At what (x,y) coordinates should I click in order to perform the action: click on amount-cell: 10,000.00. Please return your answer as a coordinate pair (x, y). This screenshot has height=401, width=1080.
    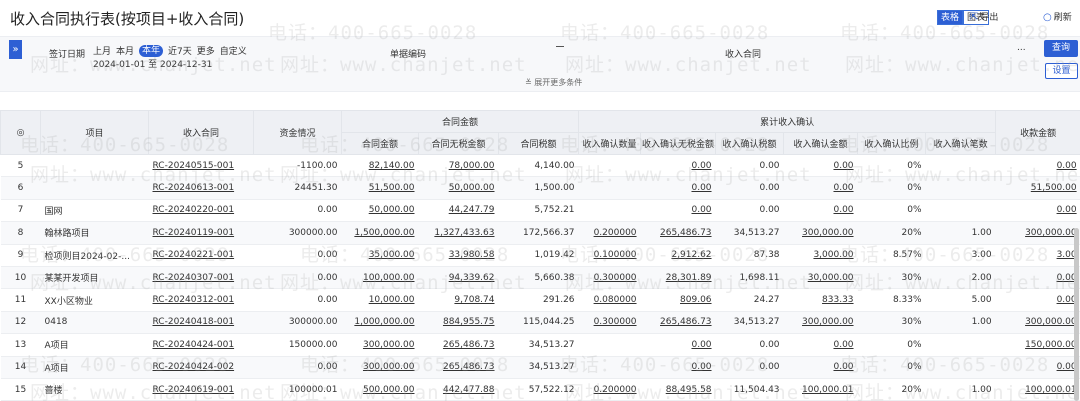
    Looking at the image, I should click on (380, 300).